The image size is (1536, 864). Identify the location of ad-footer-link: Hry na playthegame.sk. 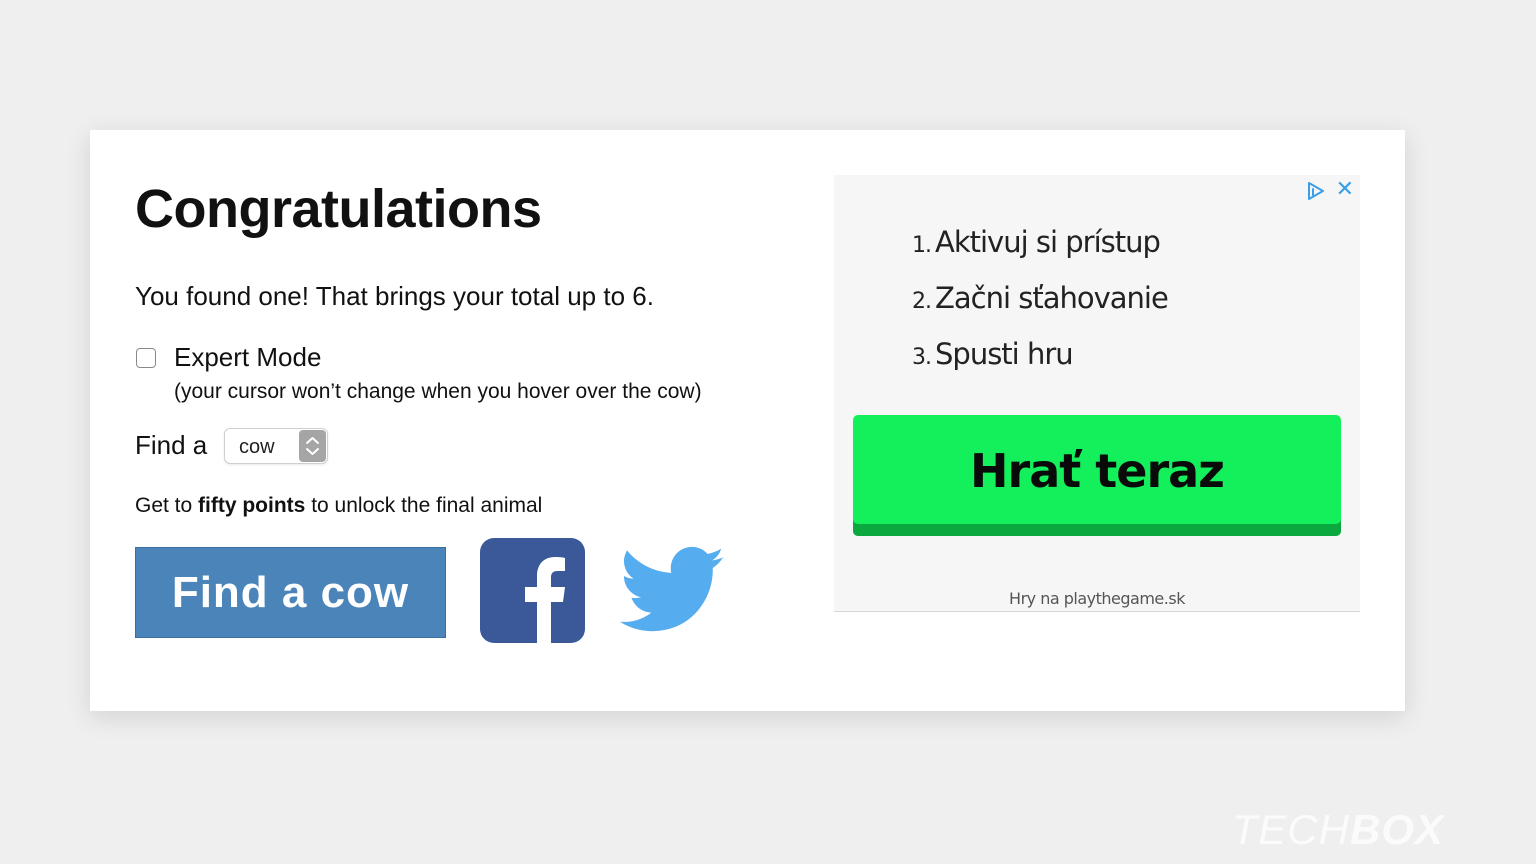
(1097, 598).